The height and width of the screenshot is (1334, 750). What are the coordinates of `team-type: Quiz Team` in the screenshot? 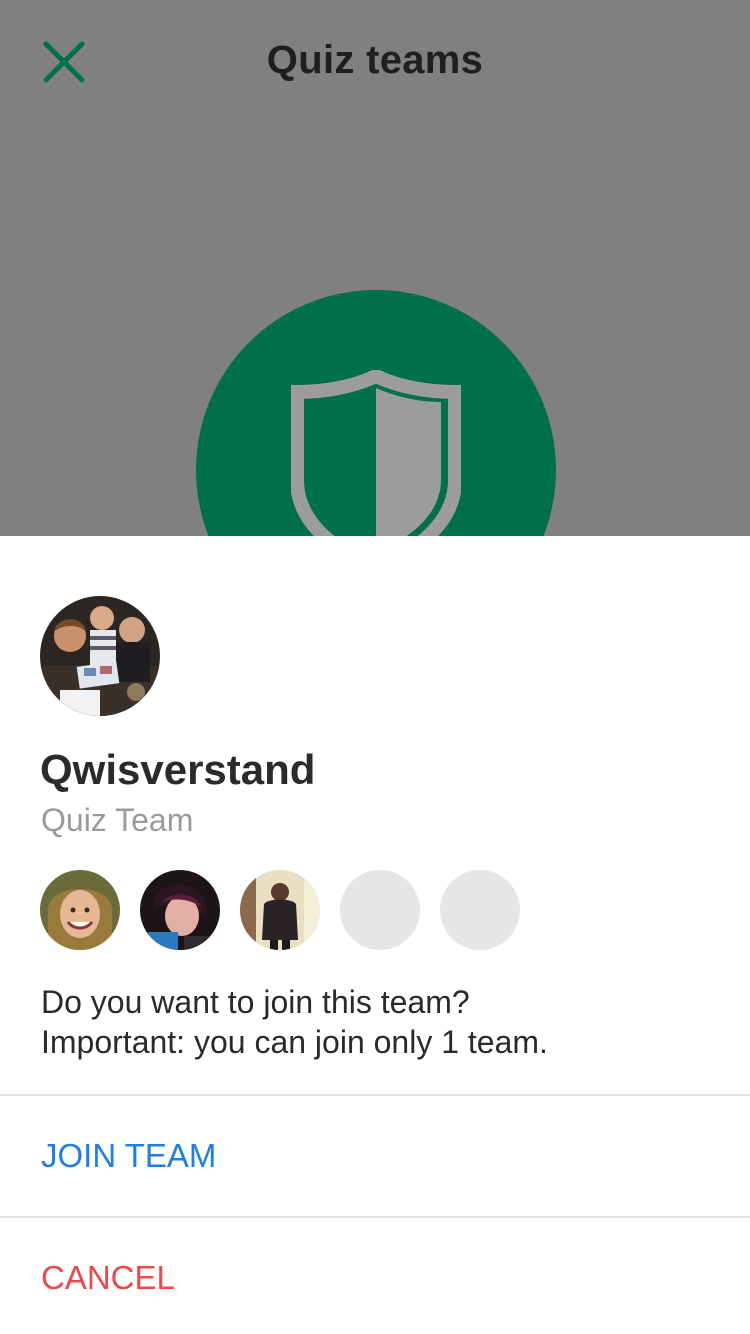 It's located at (117, 820).